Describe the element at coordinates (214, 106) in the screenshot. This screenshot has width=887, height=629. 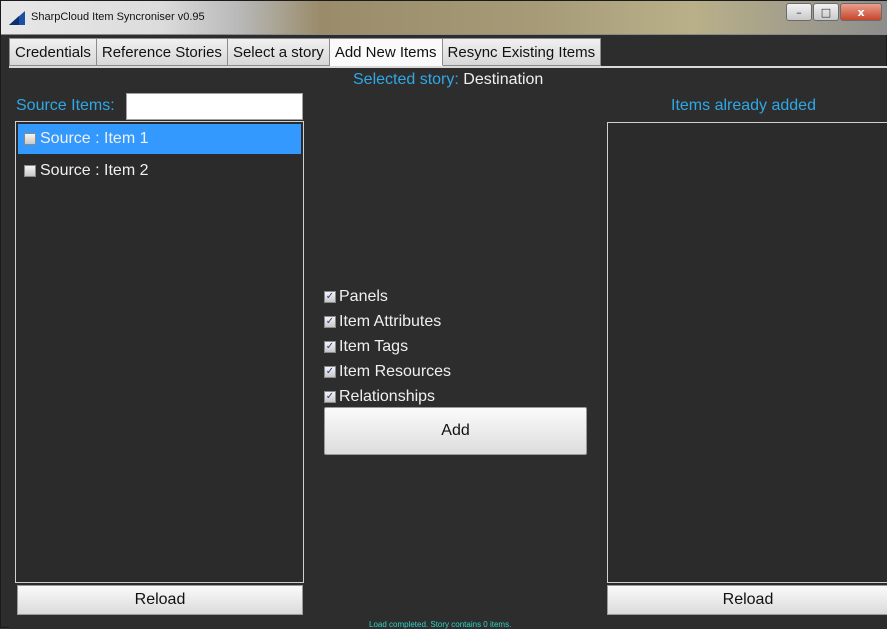
I see `source-search-input` at that location.